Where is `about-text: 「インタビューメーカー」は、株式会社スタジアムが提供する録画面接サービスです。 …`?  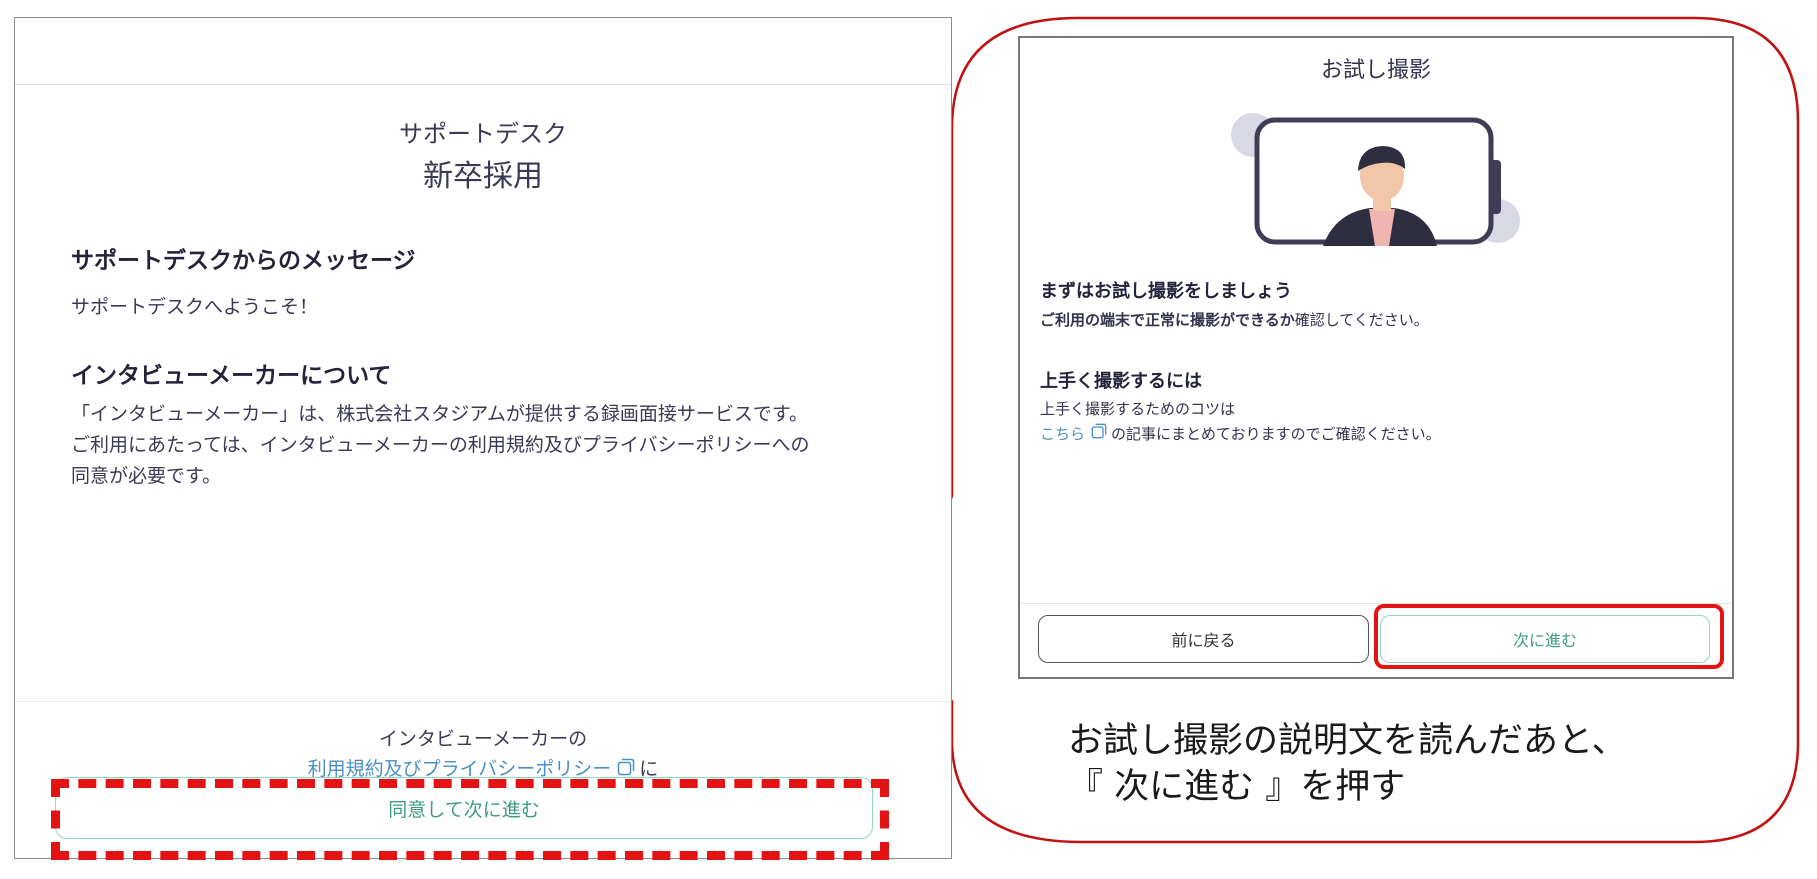
about-text: 「インタビューメーカー」は、株式会社スタジアムが提供する録画面接サービスです。 … is located at coordinates (440, 445).